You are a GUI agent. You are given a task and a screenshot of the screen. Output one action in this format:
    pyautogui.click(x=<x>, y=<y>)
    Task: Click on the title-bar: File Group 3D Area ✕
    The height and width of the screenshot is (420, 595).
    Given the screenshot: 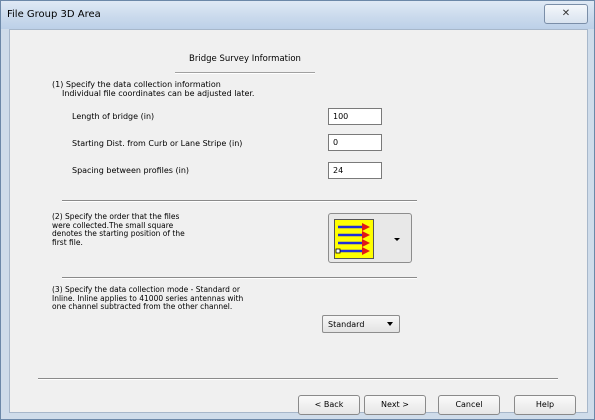 What is the action you would take?
    pyautogui.click(x=297, y=15)
    